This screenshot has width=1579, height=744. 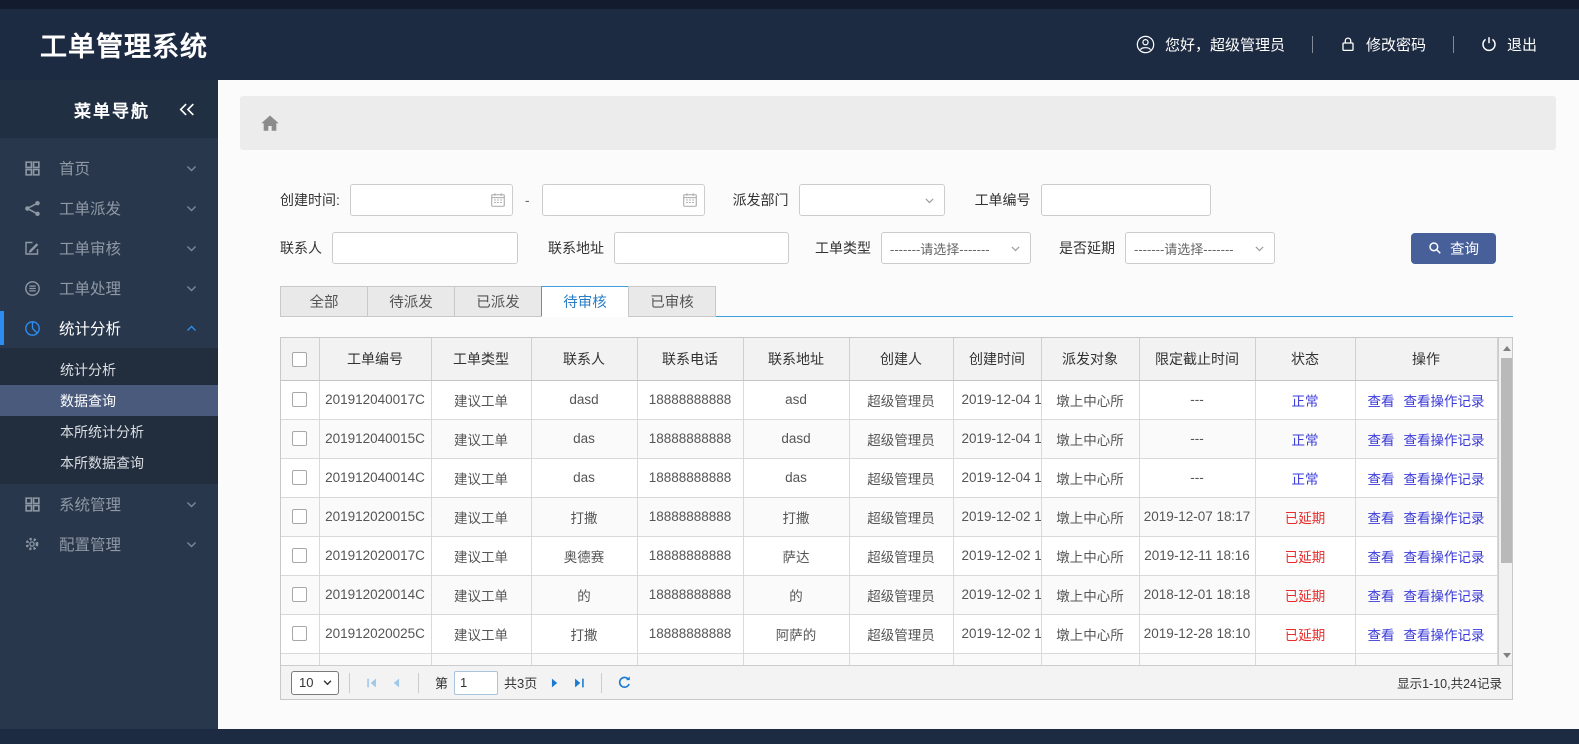 I want to click on sidebar-item-config-manage: 配置管理, so click(x=109, y=544).